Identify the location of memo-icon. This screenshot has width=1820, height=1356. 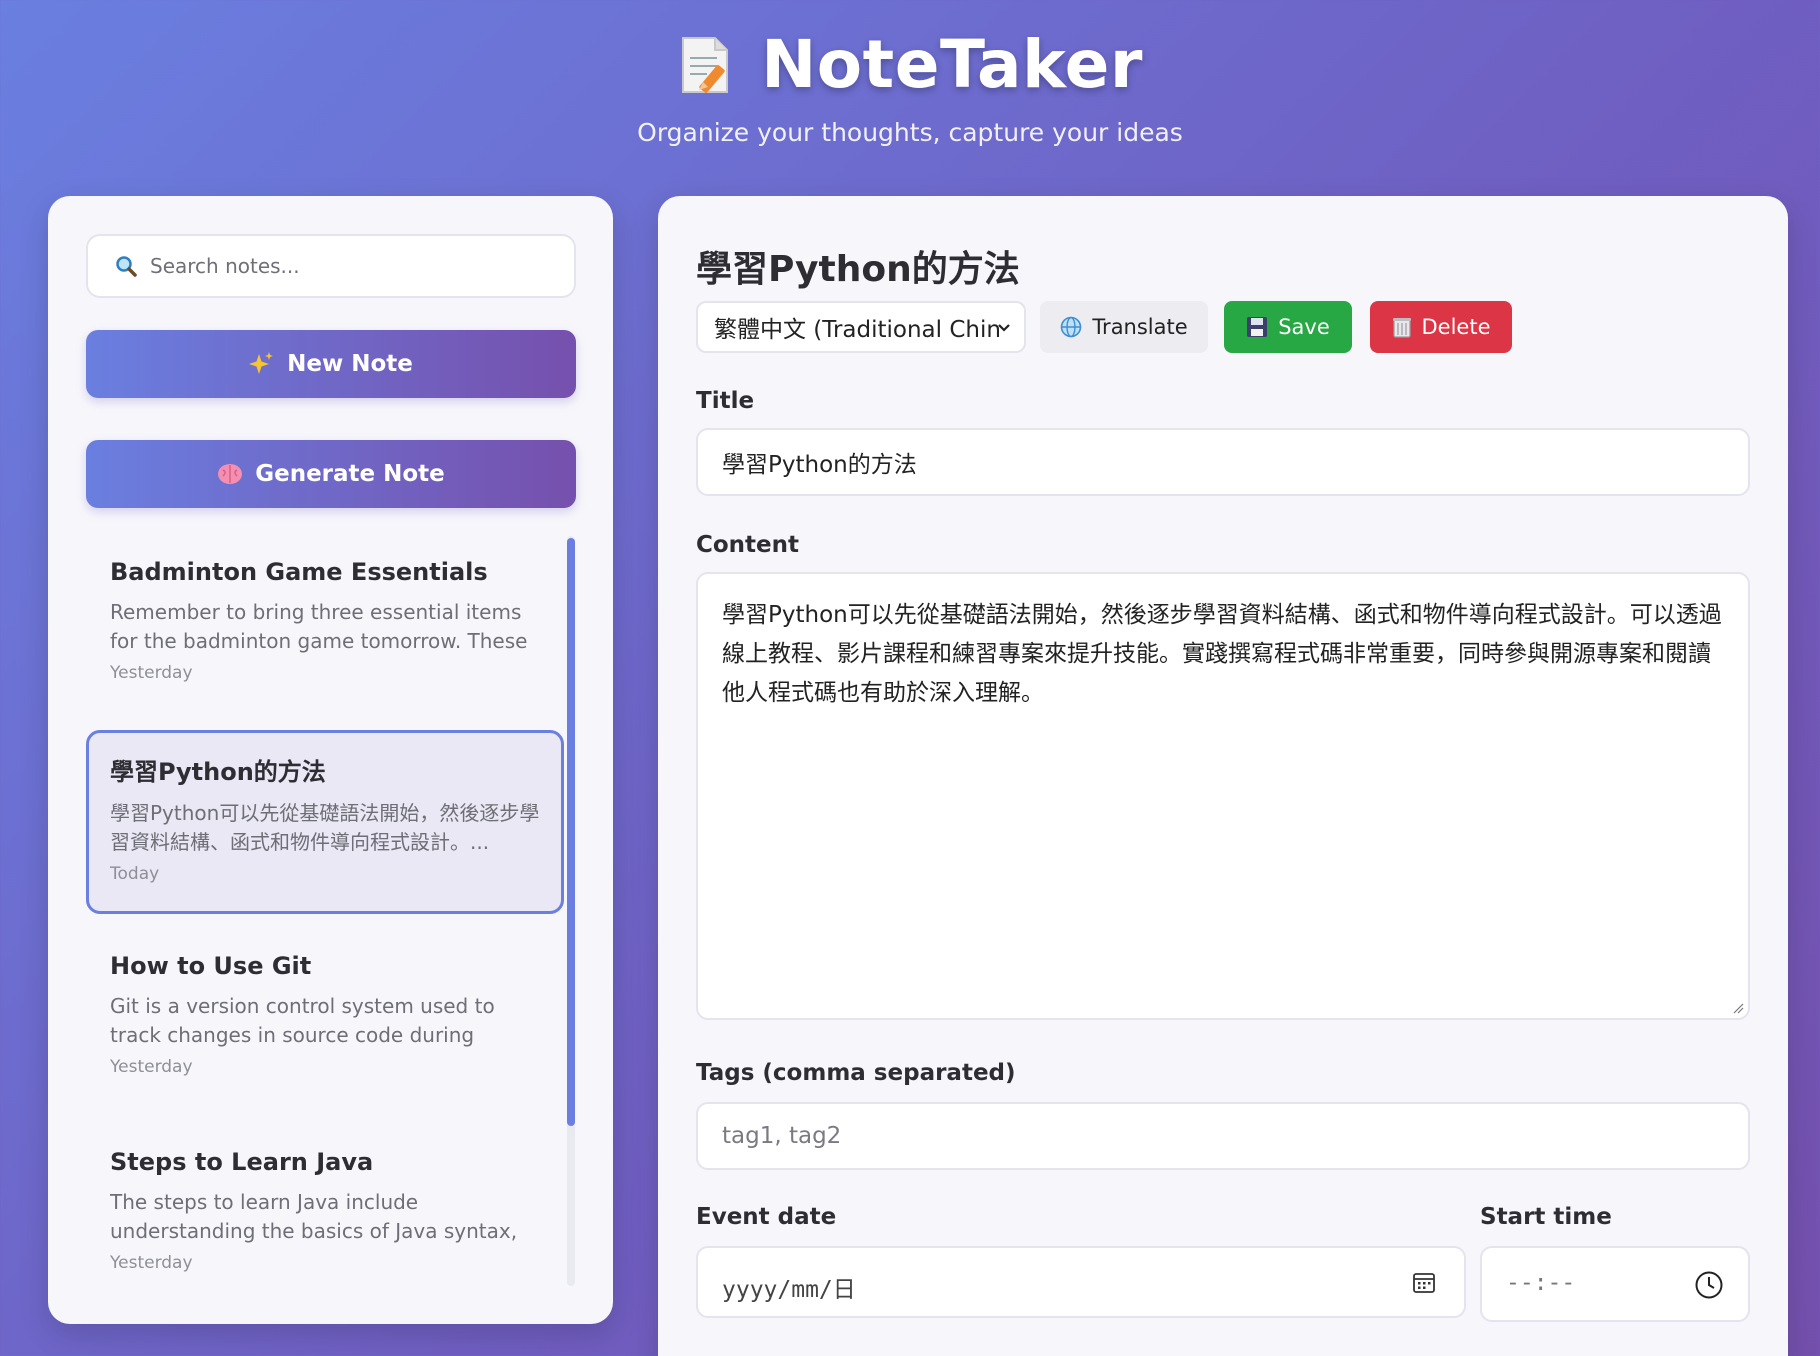
(705, 64).